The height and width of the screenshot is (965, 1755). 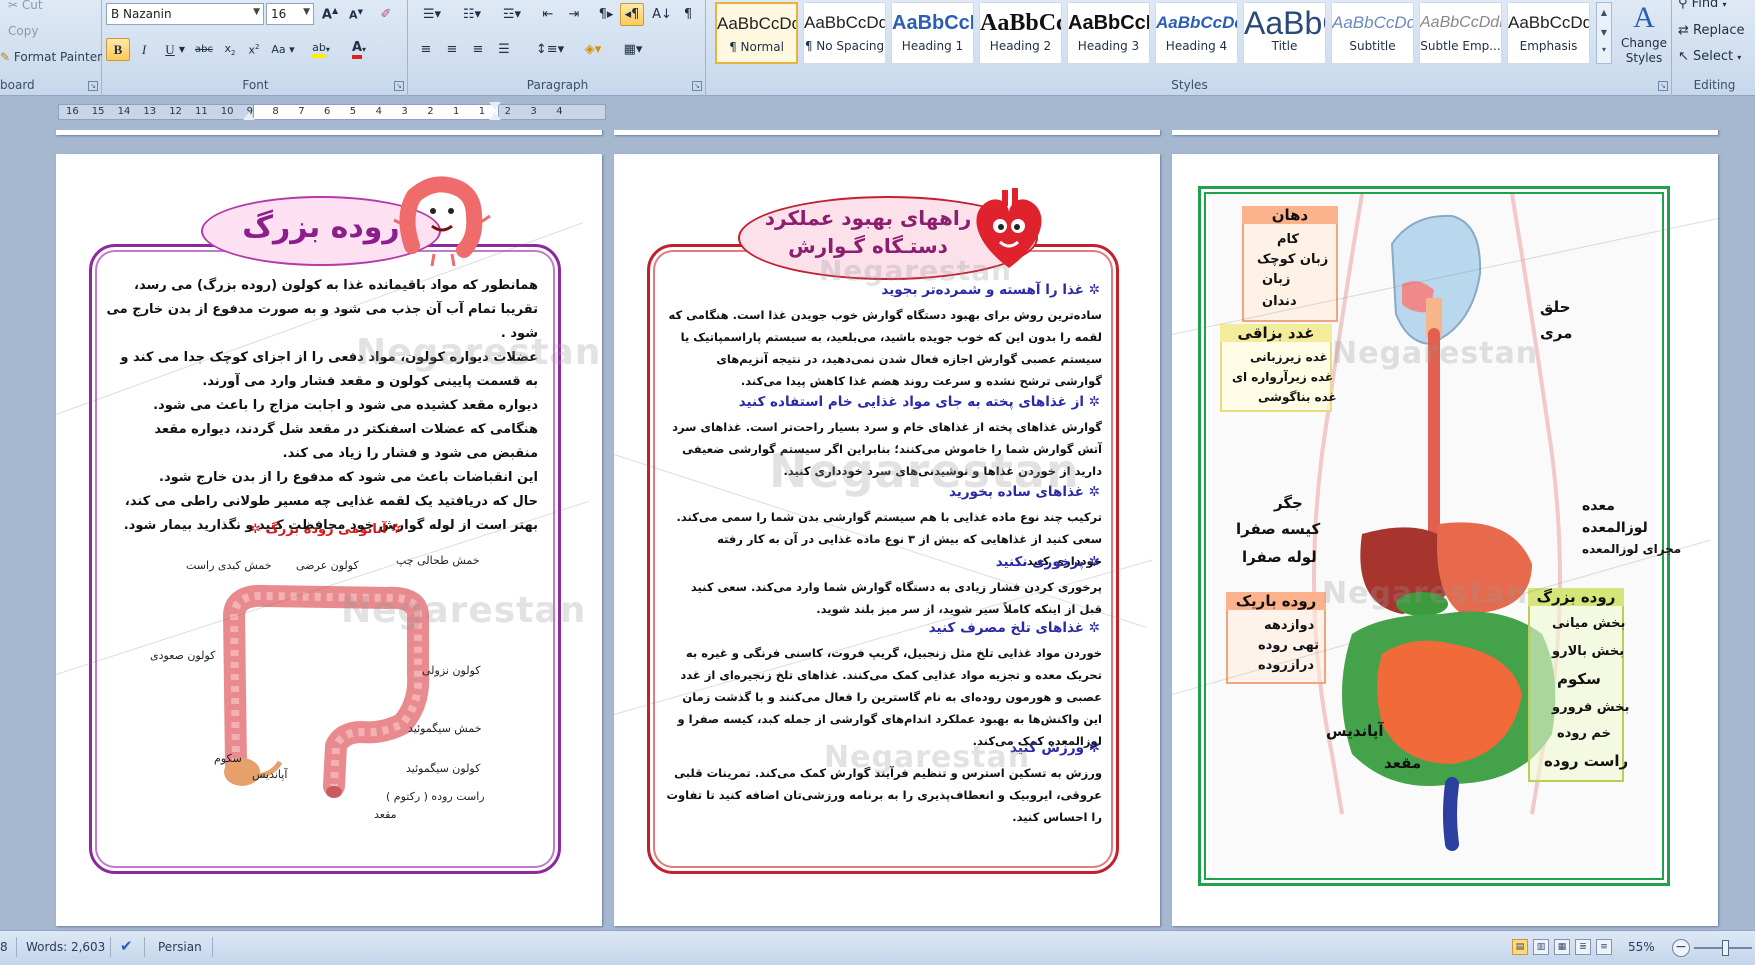 I want to click on sort-button: A↓, so click(x=662, y=14).